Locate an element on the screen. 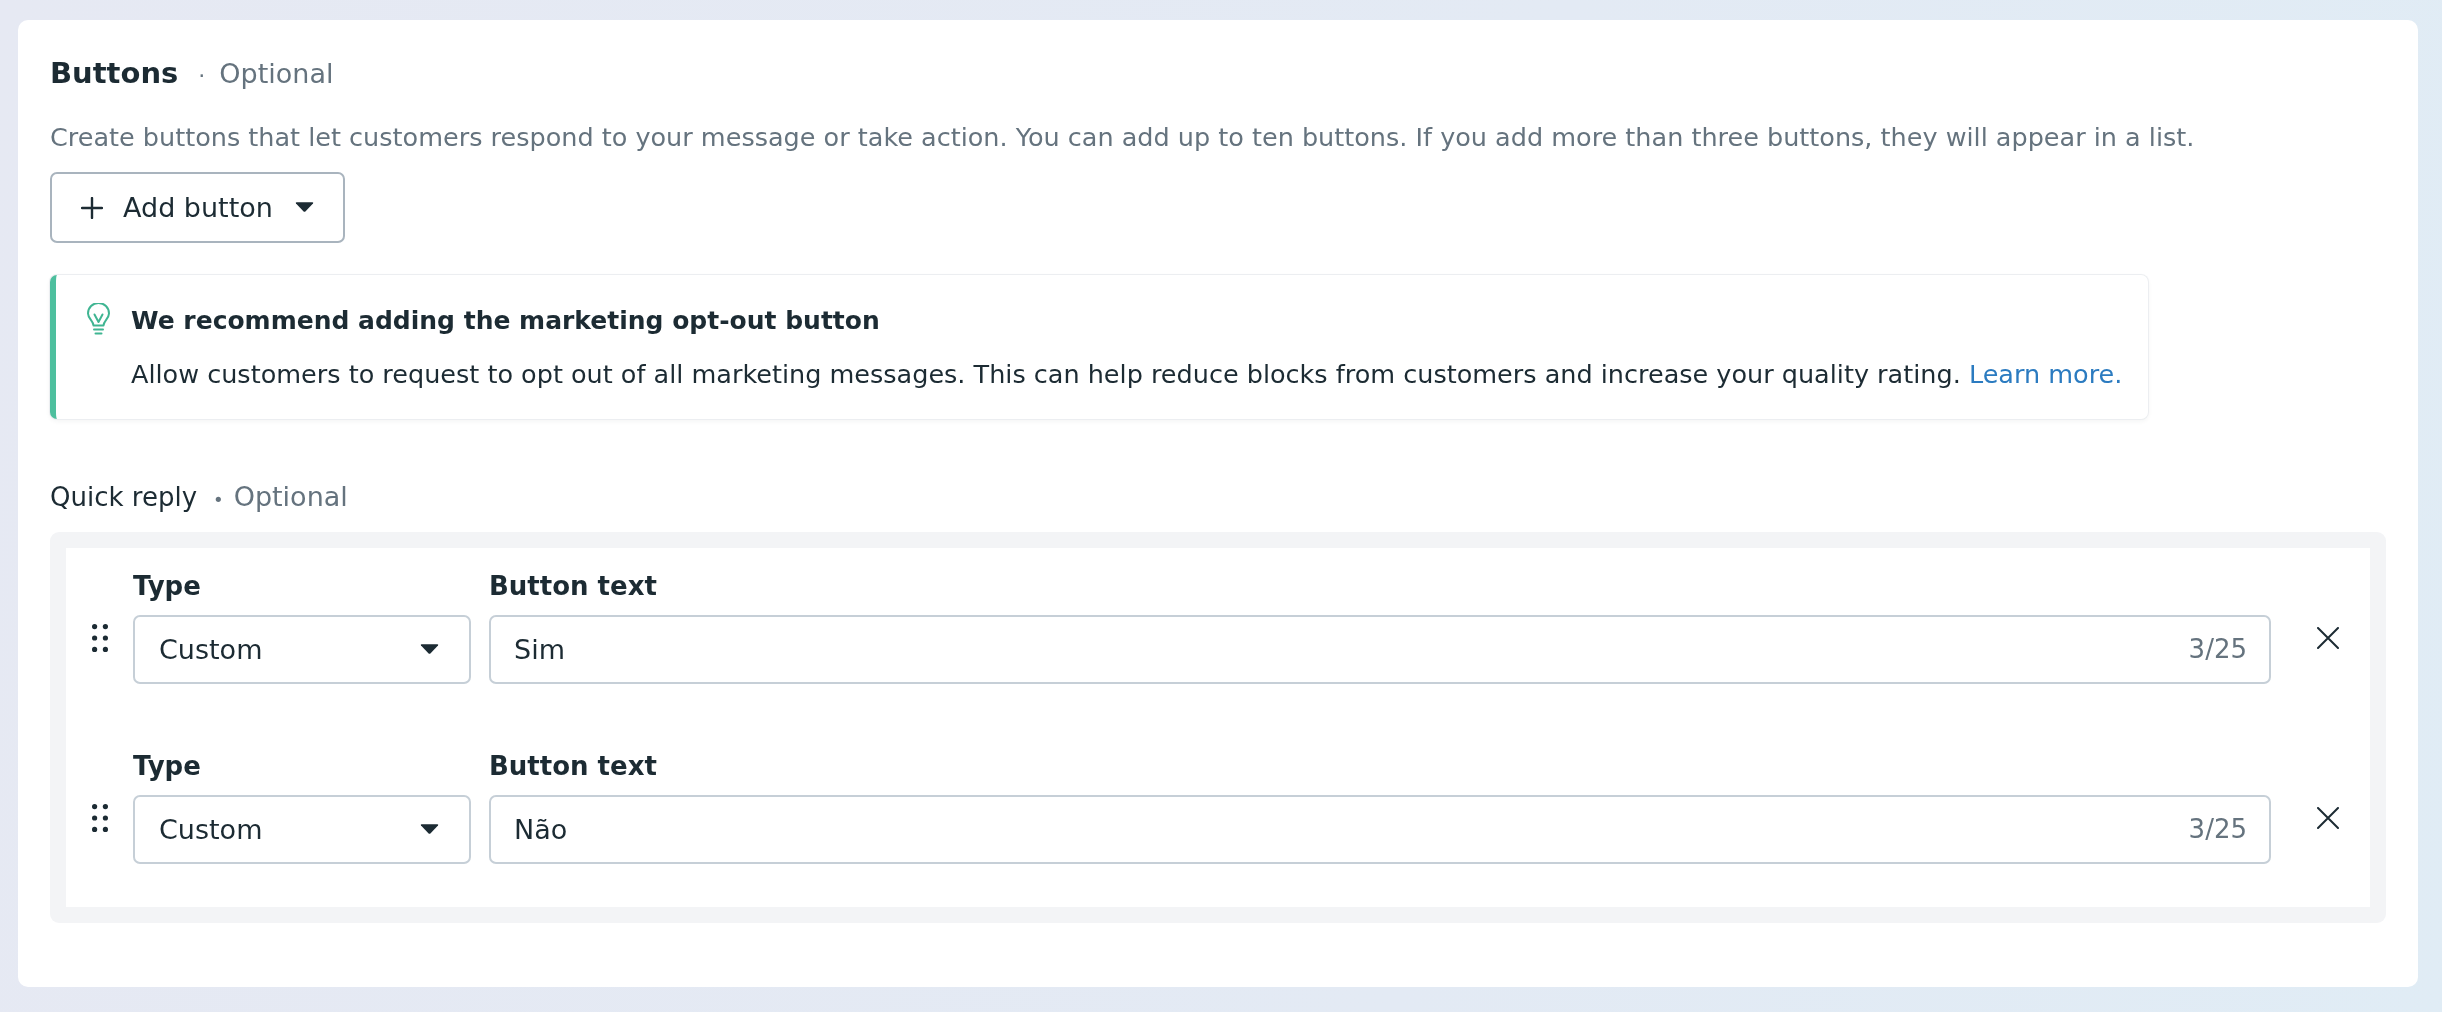  learn-more-link: Learn more. is located at coordinates (2045, 374).